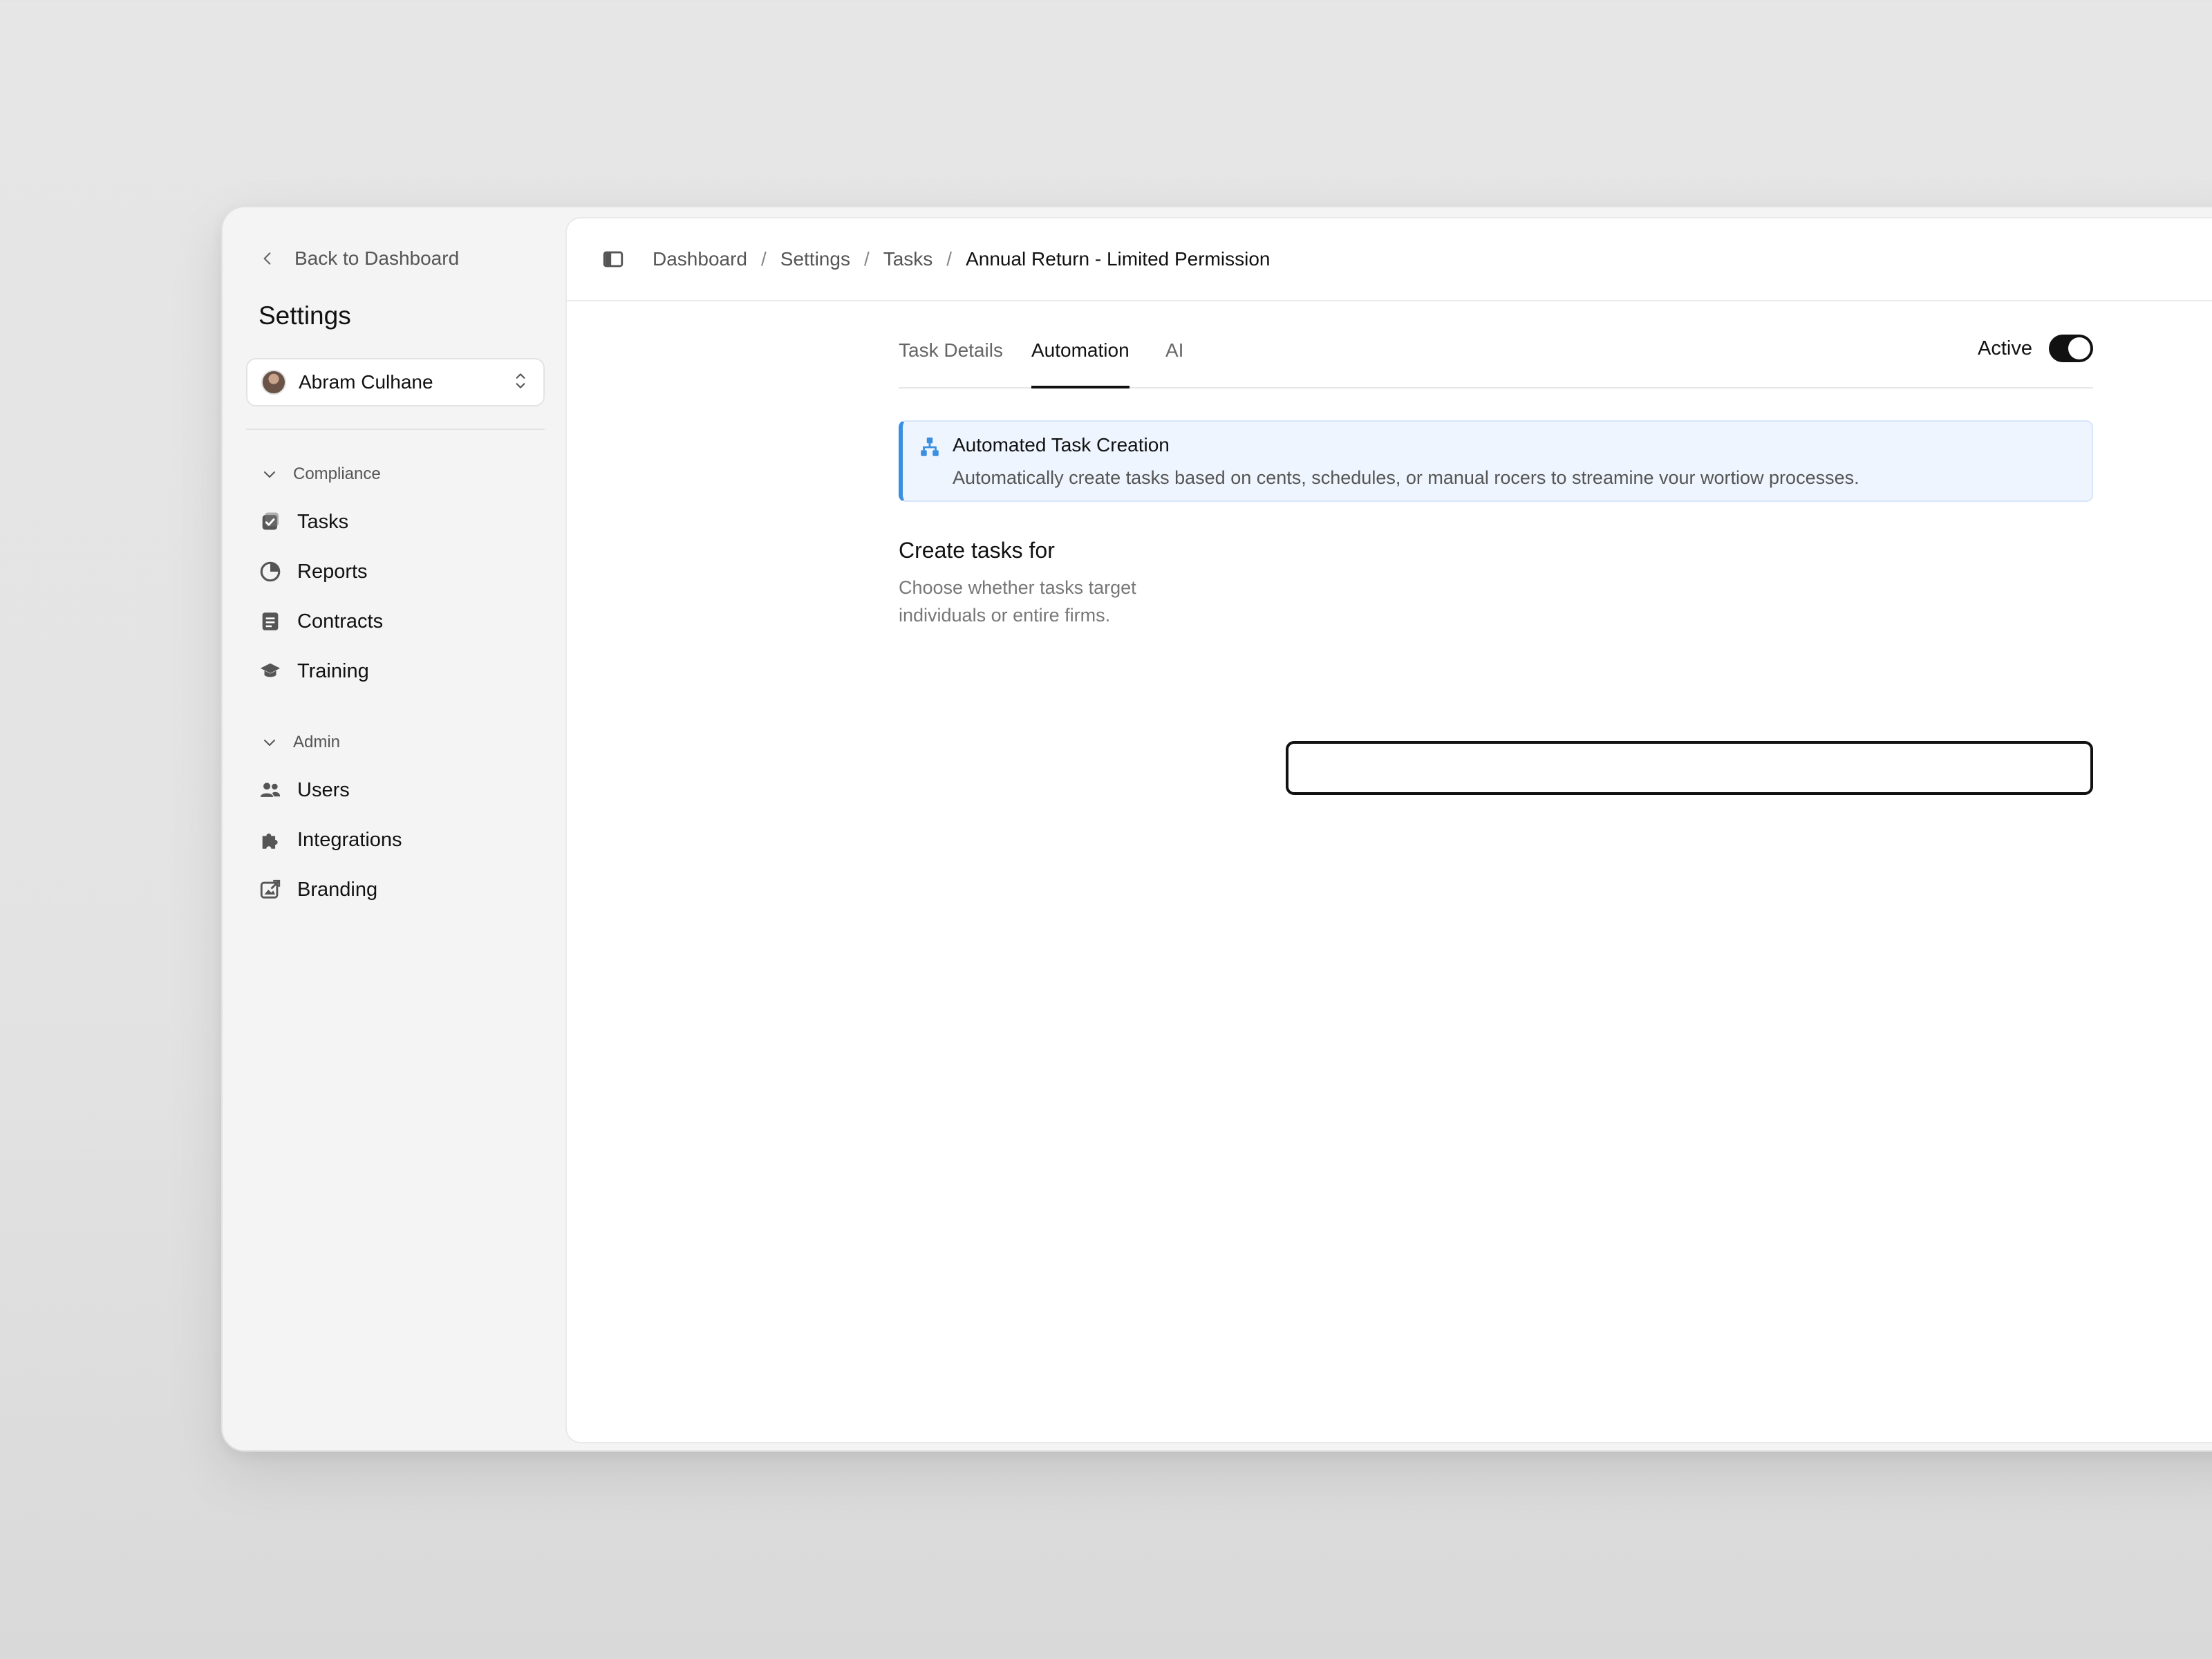 This screenshot has height=1659, width=2212. What do you see at coordinates (951, 361) in the screenshot?
I see `tab-task-details: Task Details` at bounding box center [951, 361].